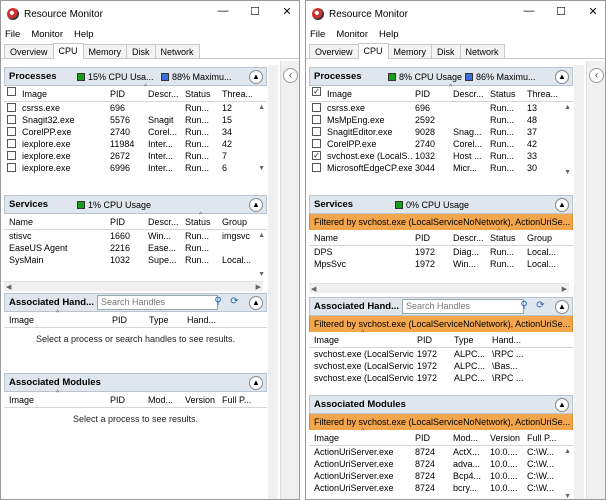  Describe the element at coordinates (439, 288) in the screenshot. I see `horizontal-scrollbar: ◀ ▶` at that location.